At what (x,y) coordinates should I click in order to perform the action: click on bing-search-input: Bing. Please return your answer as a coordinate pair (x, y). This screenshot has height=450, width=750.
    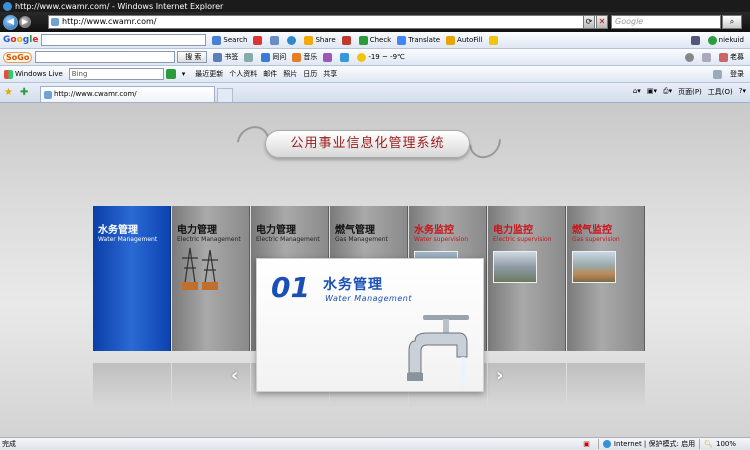
    Looking at the image, I should click on (116, 74).